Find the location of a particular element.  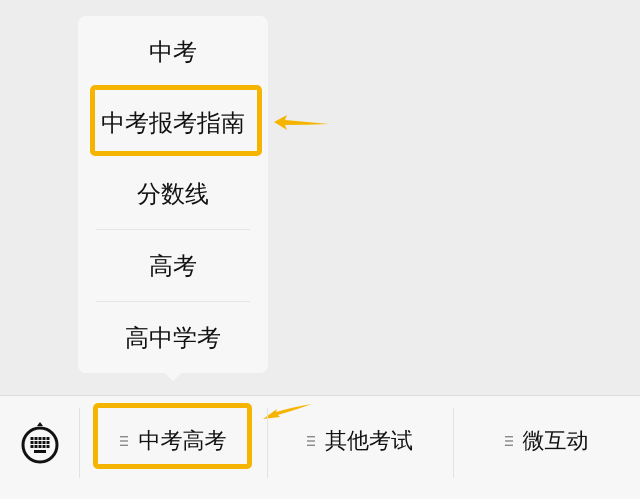

menu-tab: 中考高考 is located at coordinates (173, 441).